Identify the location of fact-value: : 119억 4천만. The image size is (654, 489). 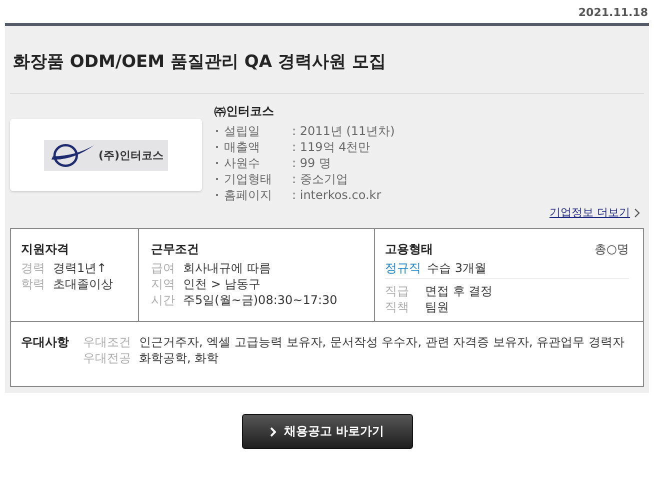
(331, 147).